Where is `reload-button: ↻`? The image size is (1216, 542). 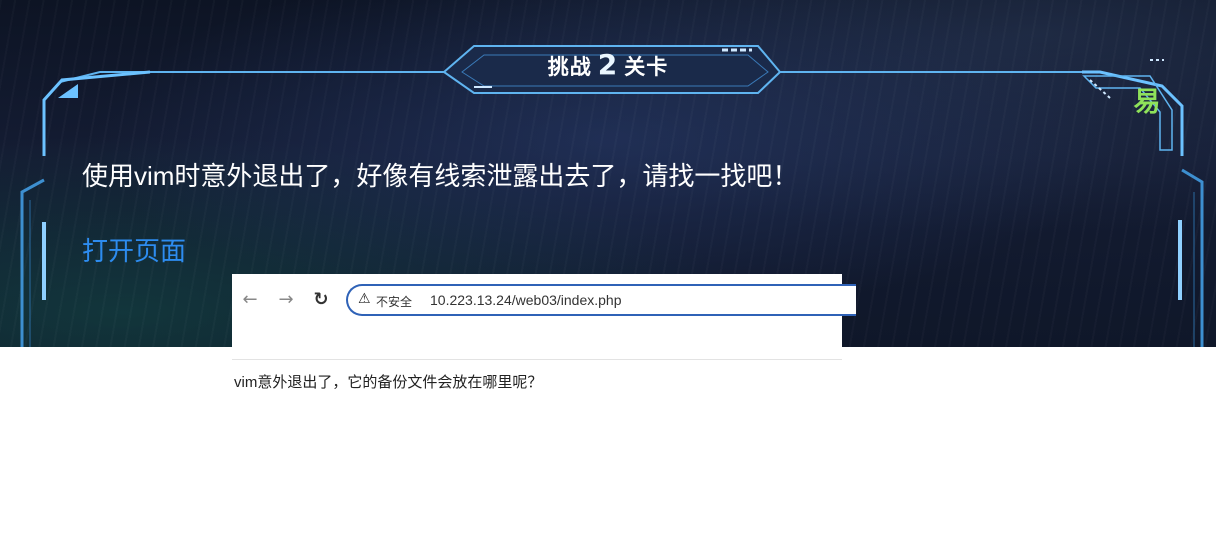
reload-button: ↻ is located at coordinates (321, 300).